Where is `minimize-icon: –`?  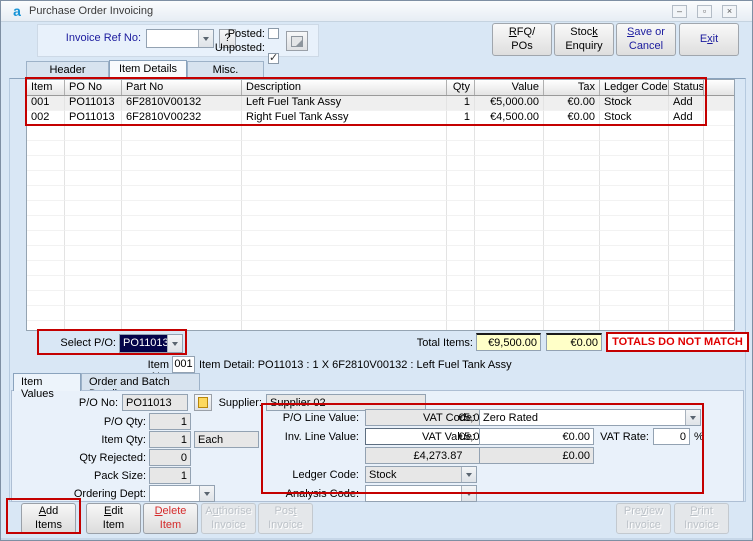
minimize-icon: – is located at coordinates (679, 11).